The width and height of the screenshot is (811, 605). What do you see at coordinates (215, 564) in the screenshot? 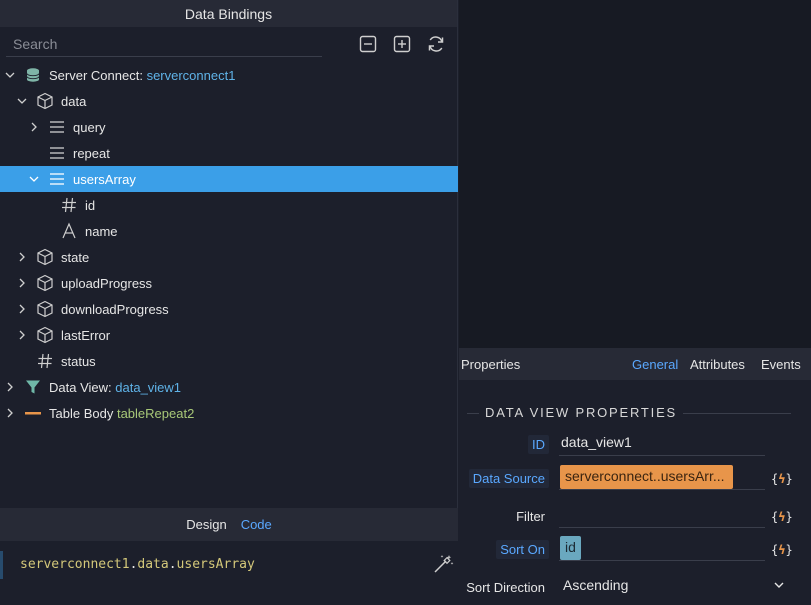
I see `code-token: usersArray` at bounding box center [215, 564].